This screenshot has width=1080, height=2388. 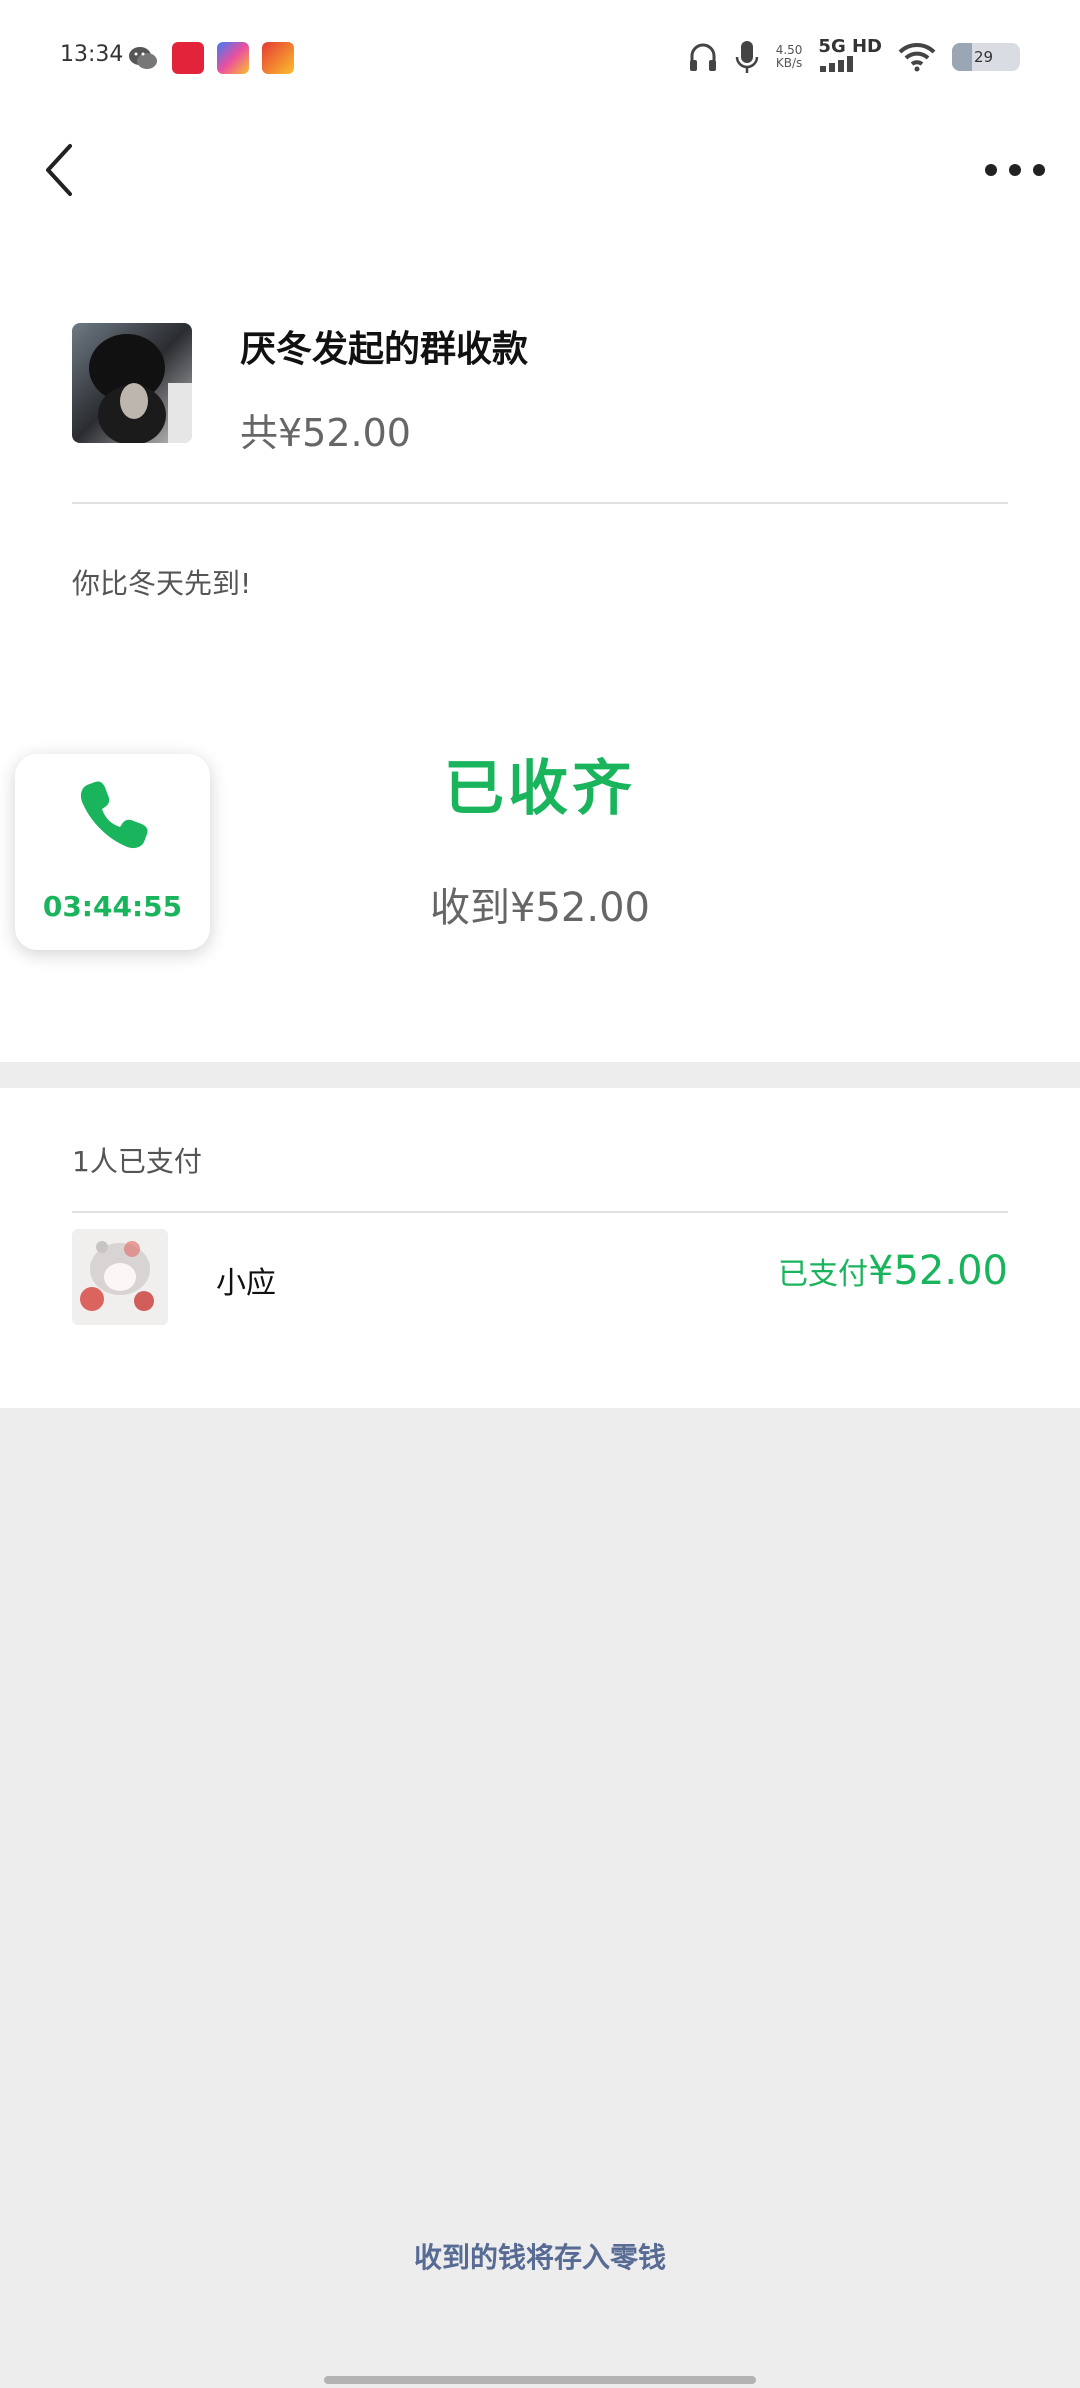 I want to click on call-duration: 03:44:55, so click(x=112, y=906).